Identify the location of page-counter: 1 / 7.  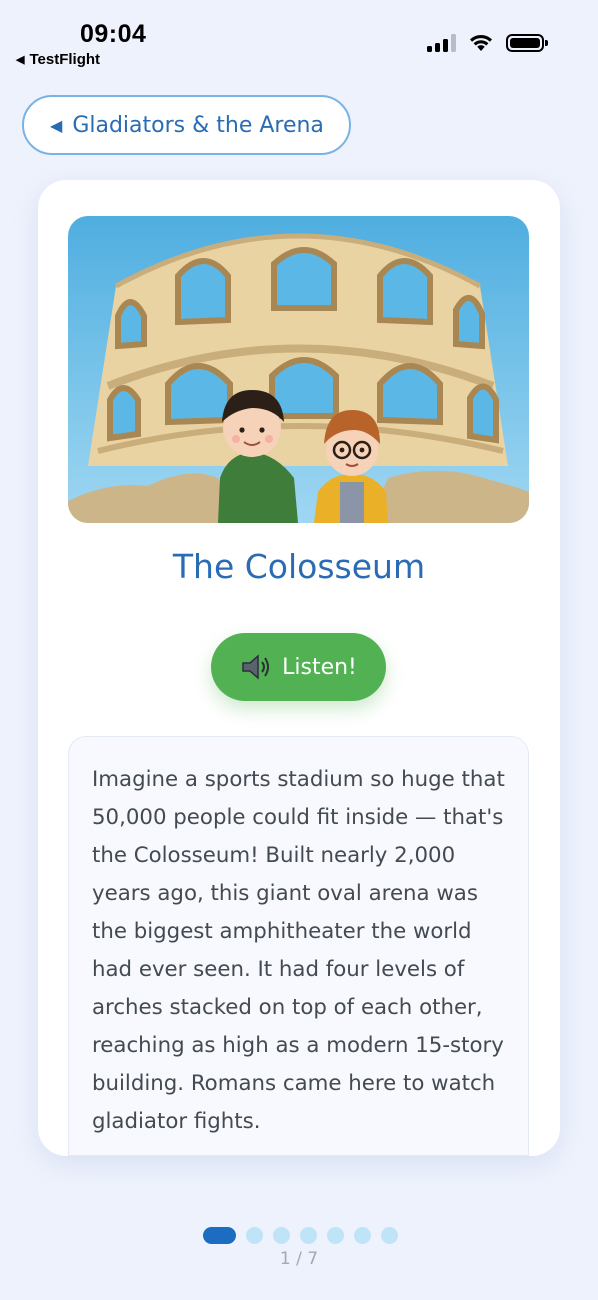
(299, 1259).